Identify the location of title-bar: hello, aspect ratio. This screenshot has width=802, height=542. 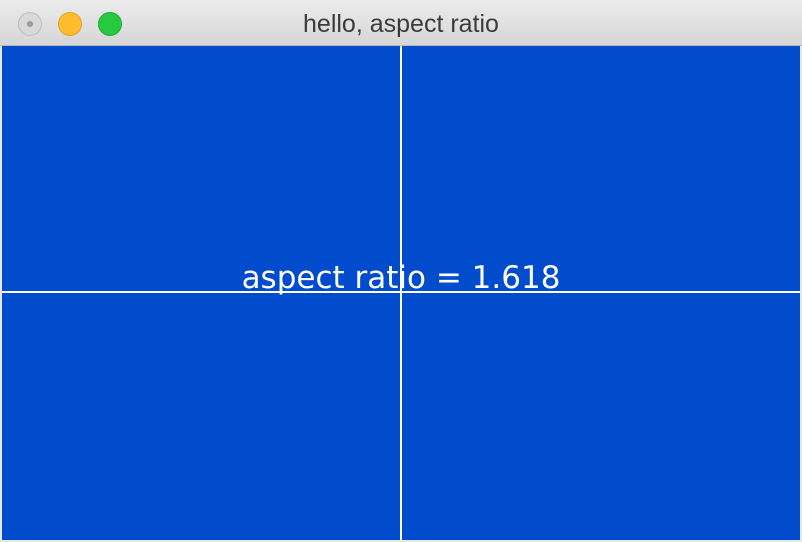
(401, 23).